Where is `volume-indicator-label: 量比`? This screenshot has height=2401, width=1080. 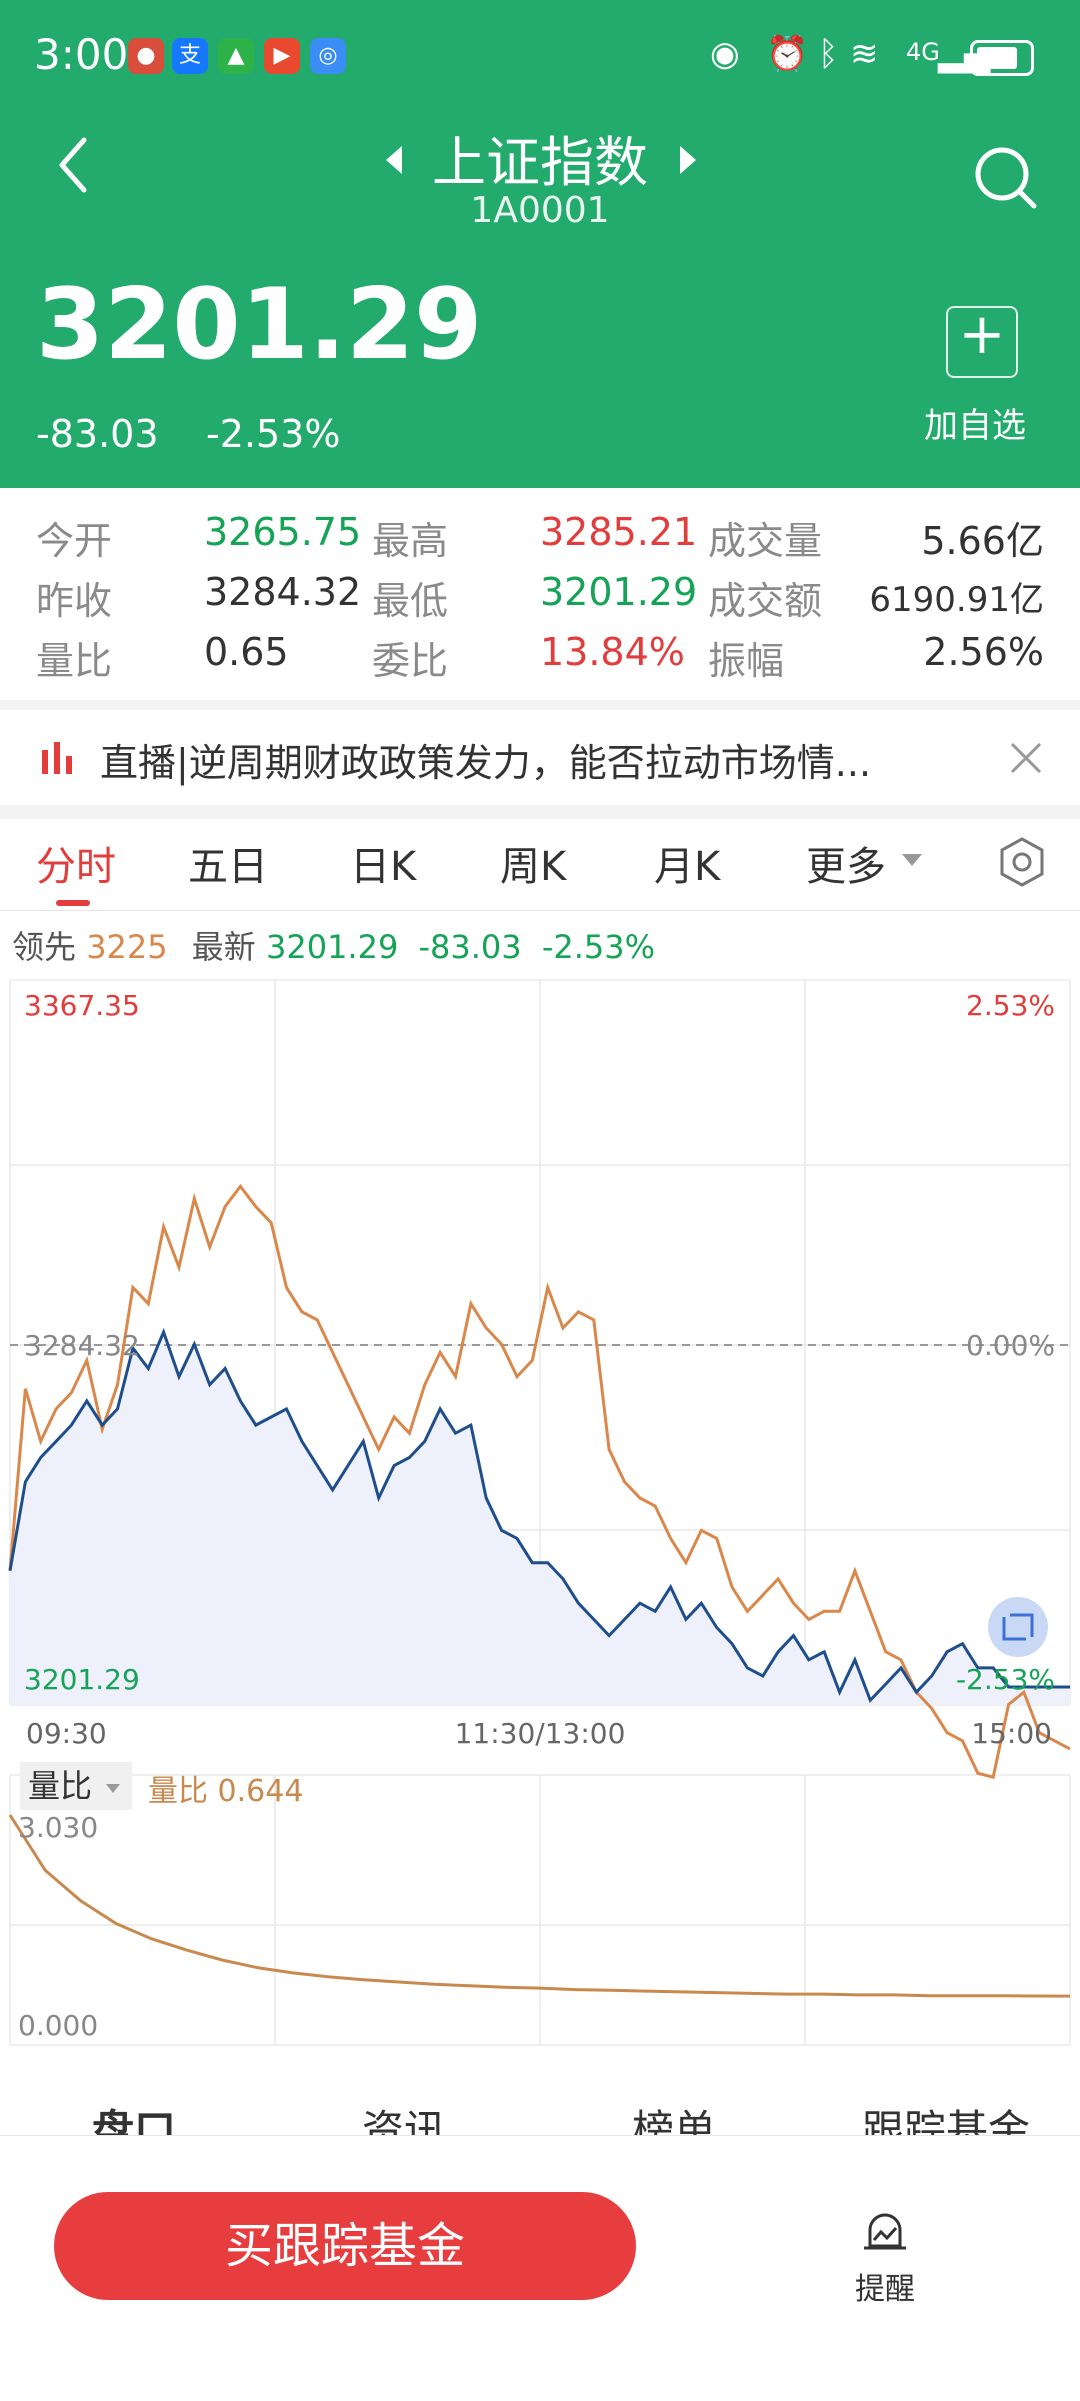 volume-indicator-label: 量比 is located at coordinates (60, 1786).